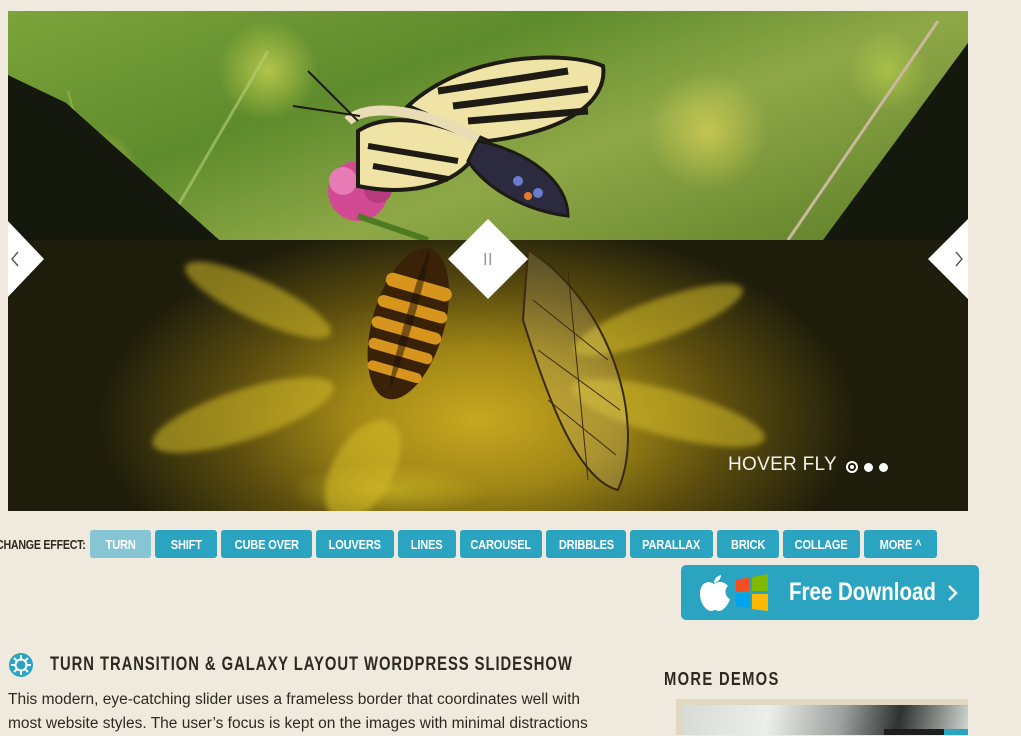  I want to click on free-download-button: Free Download, so click(830, 592).